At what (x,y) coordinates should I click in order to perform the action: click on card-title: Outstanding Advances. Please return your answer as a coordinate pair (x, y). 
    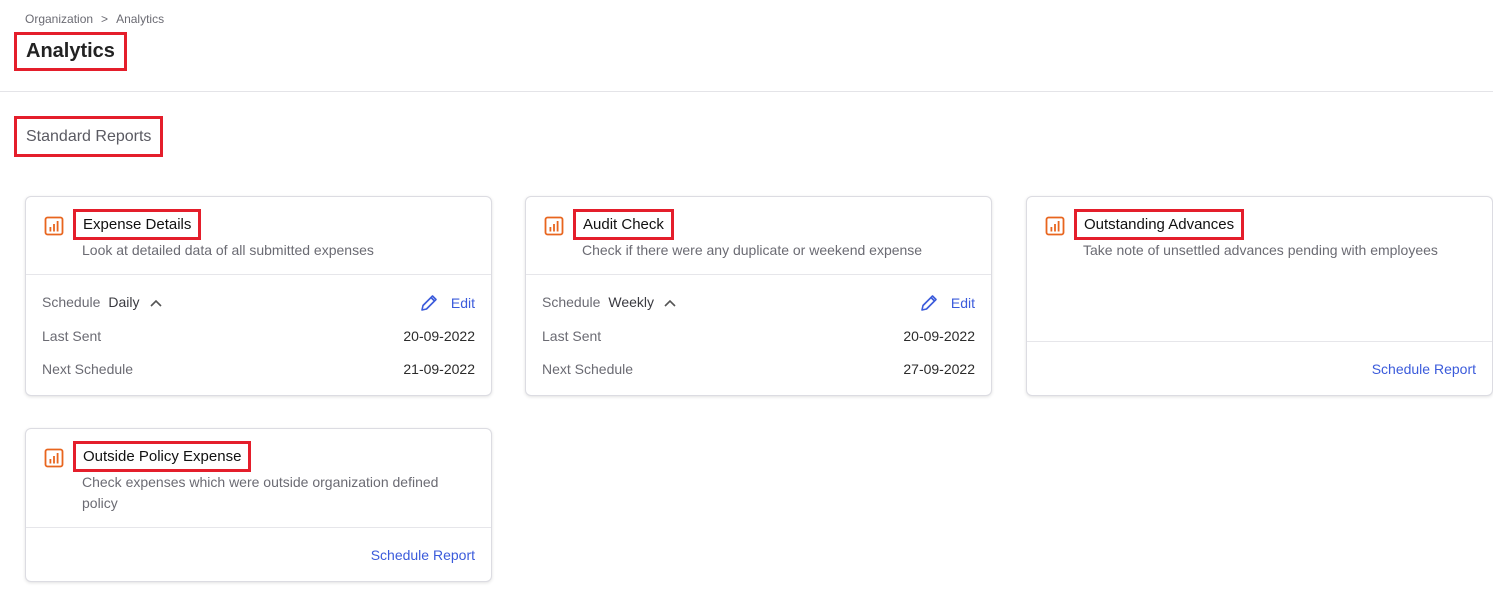
    Looking at the image, I should click on (1159, 224).